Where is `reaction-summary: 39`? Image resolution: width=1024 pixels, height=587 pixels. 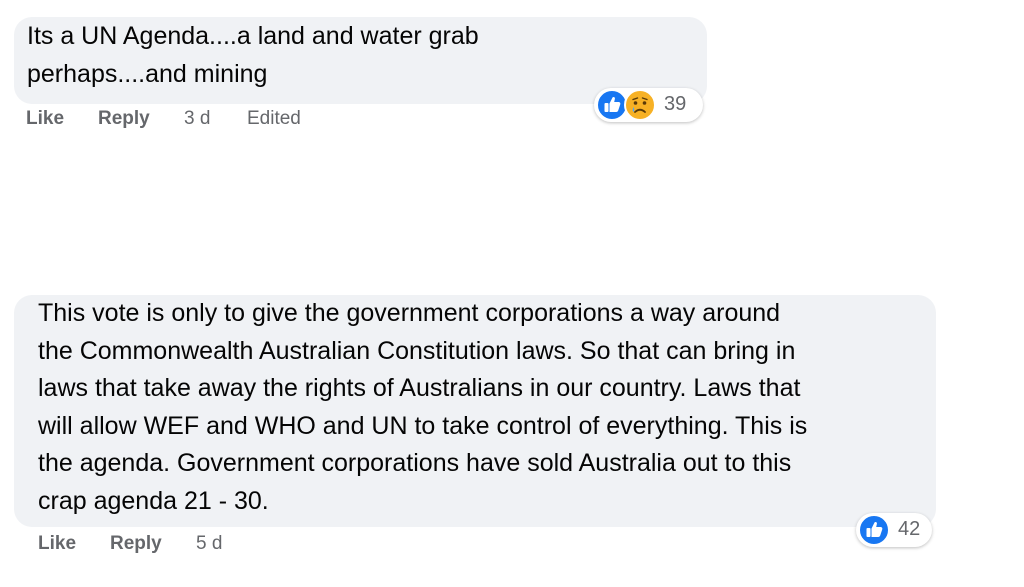
reaction-summary: 39 is located at coordinates (648, 105).